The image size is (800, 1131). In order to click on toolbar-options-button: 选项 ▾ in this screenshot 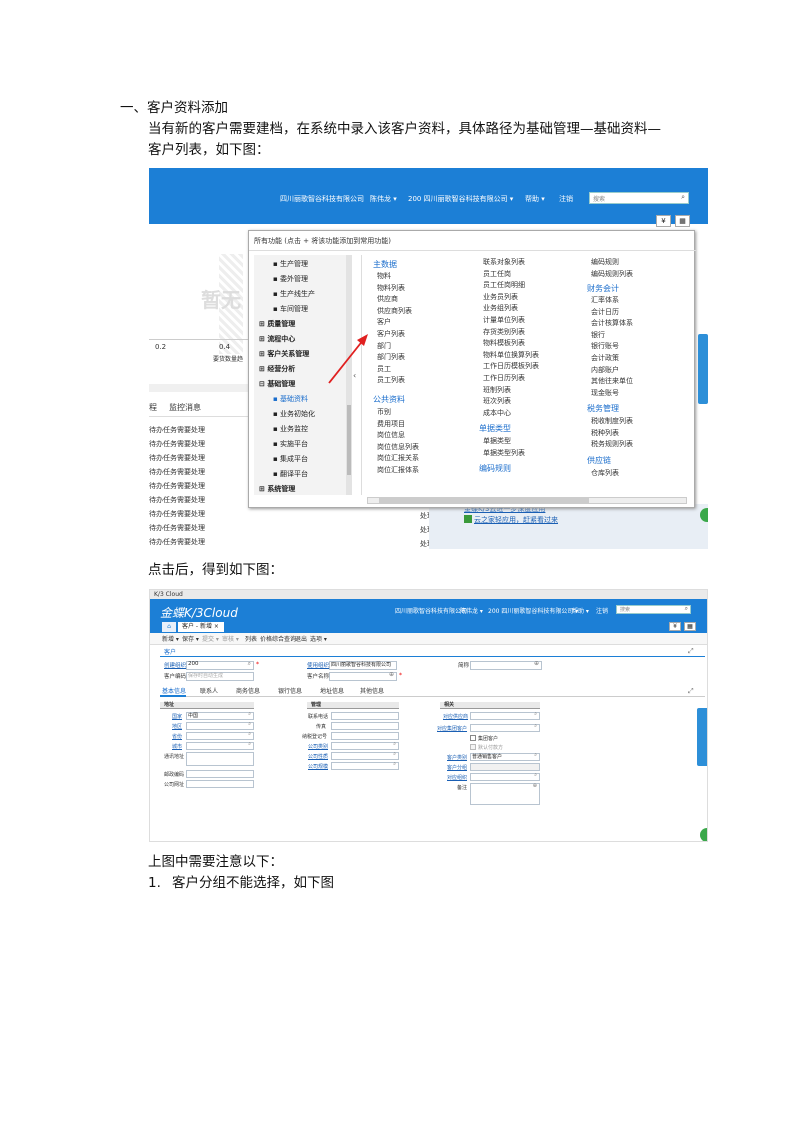, I will do `click(318, 639)`.